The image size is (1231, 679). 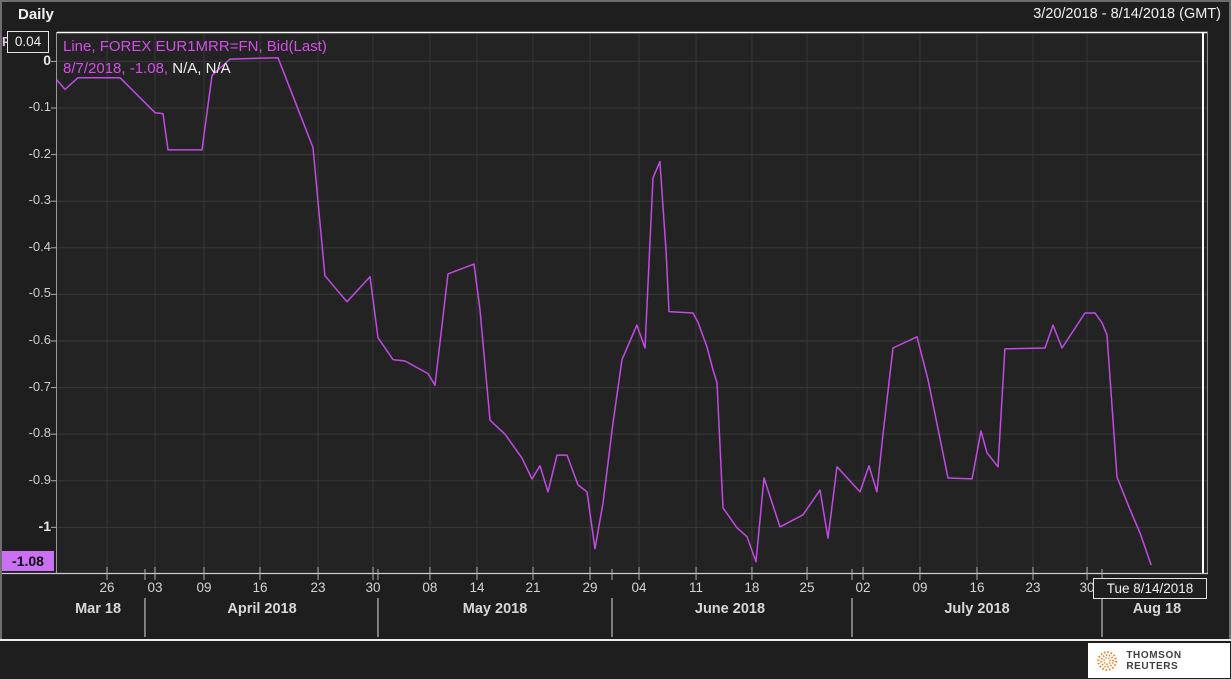 I want to click on x-axis-label: 02, so click(x=863, y=587).